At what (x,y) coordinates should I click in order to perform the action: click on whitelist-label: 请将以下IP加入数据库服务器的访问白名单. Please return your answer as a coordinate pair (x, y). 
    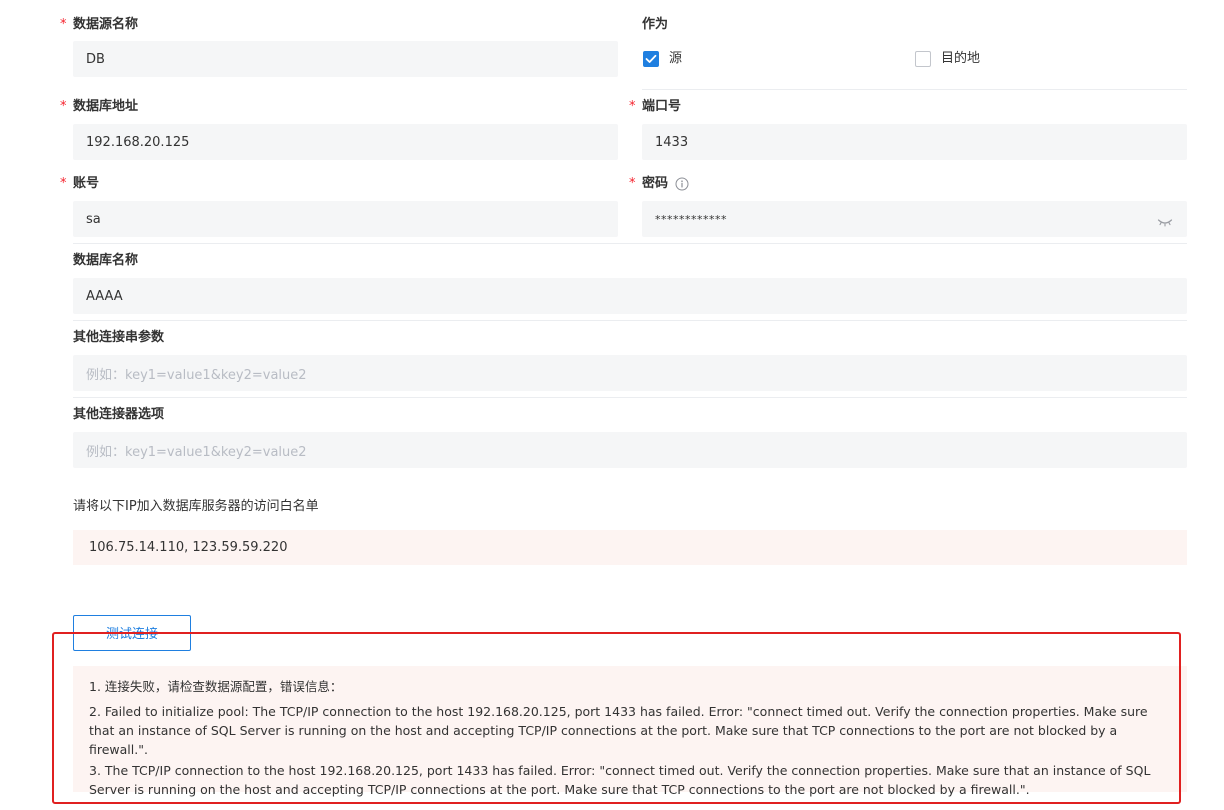
    Looking at the image, I should click on (196, 506).